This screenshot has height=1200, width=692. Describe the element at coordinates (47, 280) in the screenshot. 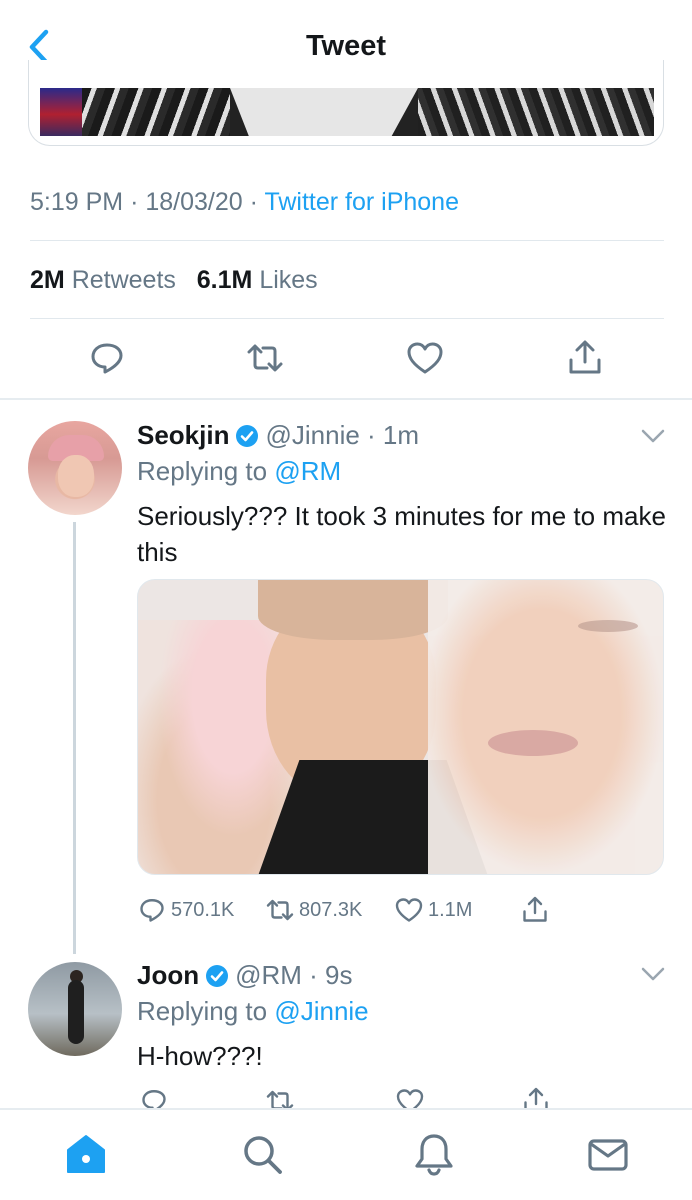

I see `retweets-count: 2M` at that location.